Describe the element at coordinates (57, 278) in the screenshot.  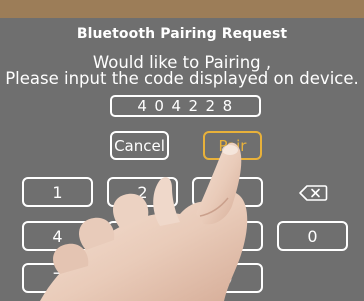
I see `keypad-key-7: 7` at that location.